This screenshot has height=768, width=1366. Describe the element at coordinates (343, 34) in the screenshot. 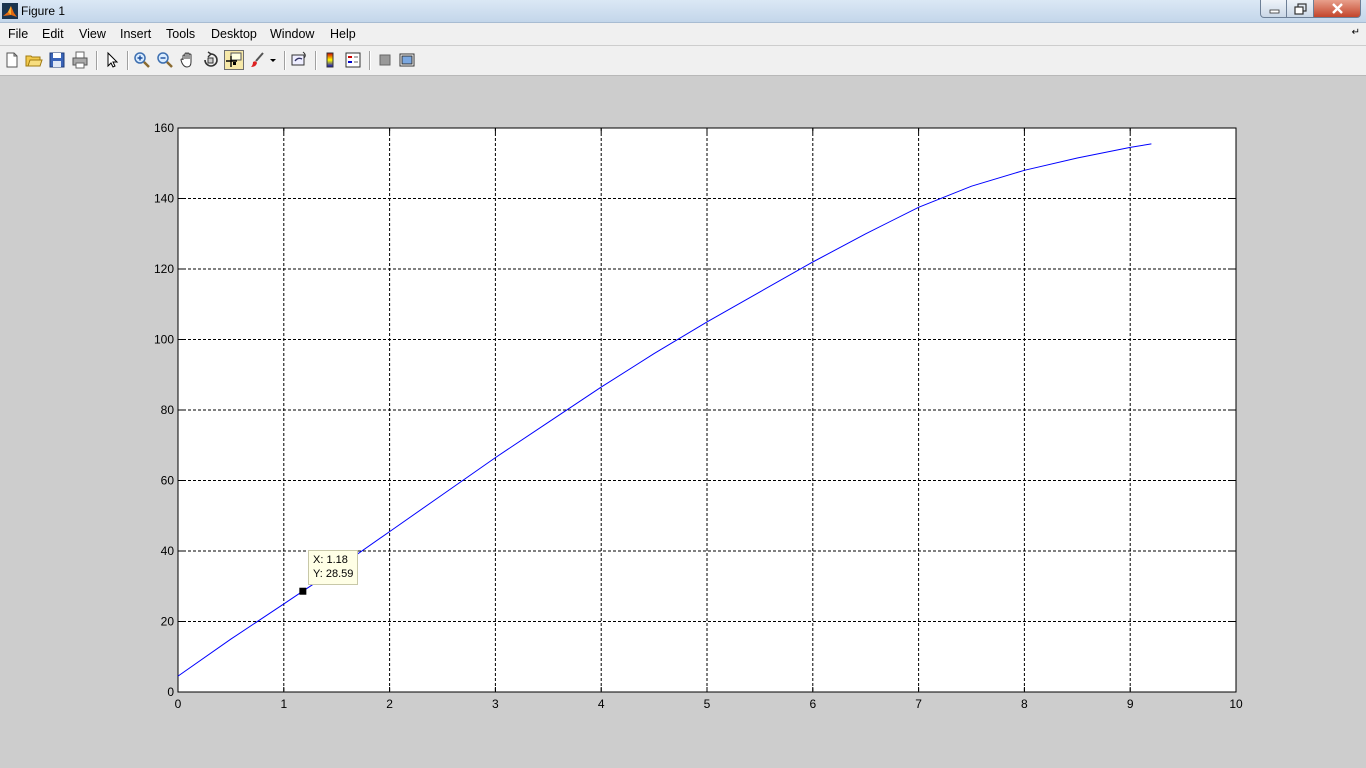

I see `menu-help: Help` at that location.